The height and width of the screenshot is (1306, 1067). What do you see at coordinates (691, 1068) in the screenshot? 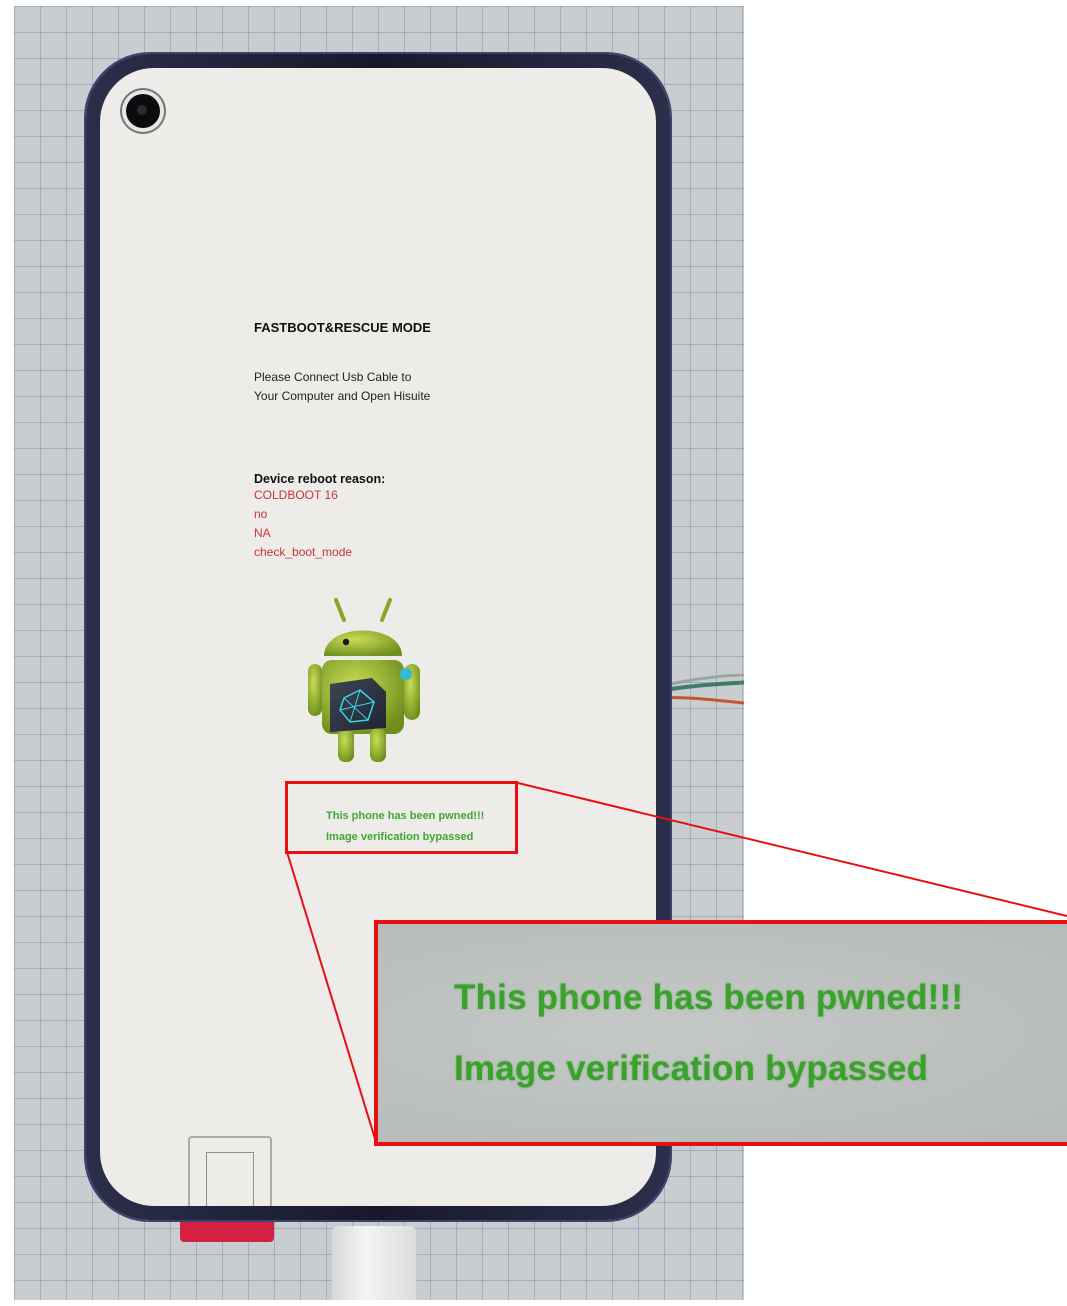
I see `zoom-line-2: Image verification bypassed` at bounding box center [691, 1068].